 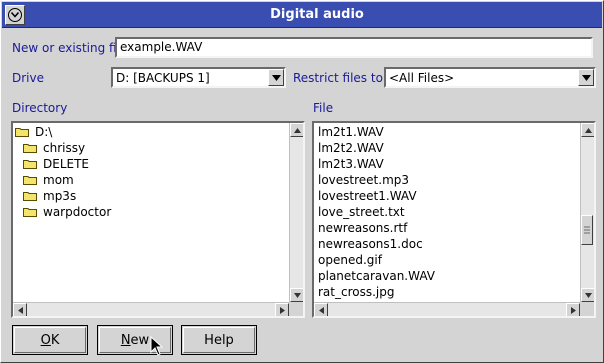 What do you see at coordinates (296, 212) in the screenshot?
I see `directory-vertical-scrollbar` at bounding box center [296, 212].